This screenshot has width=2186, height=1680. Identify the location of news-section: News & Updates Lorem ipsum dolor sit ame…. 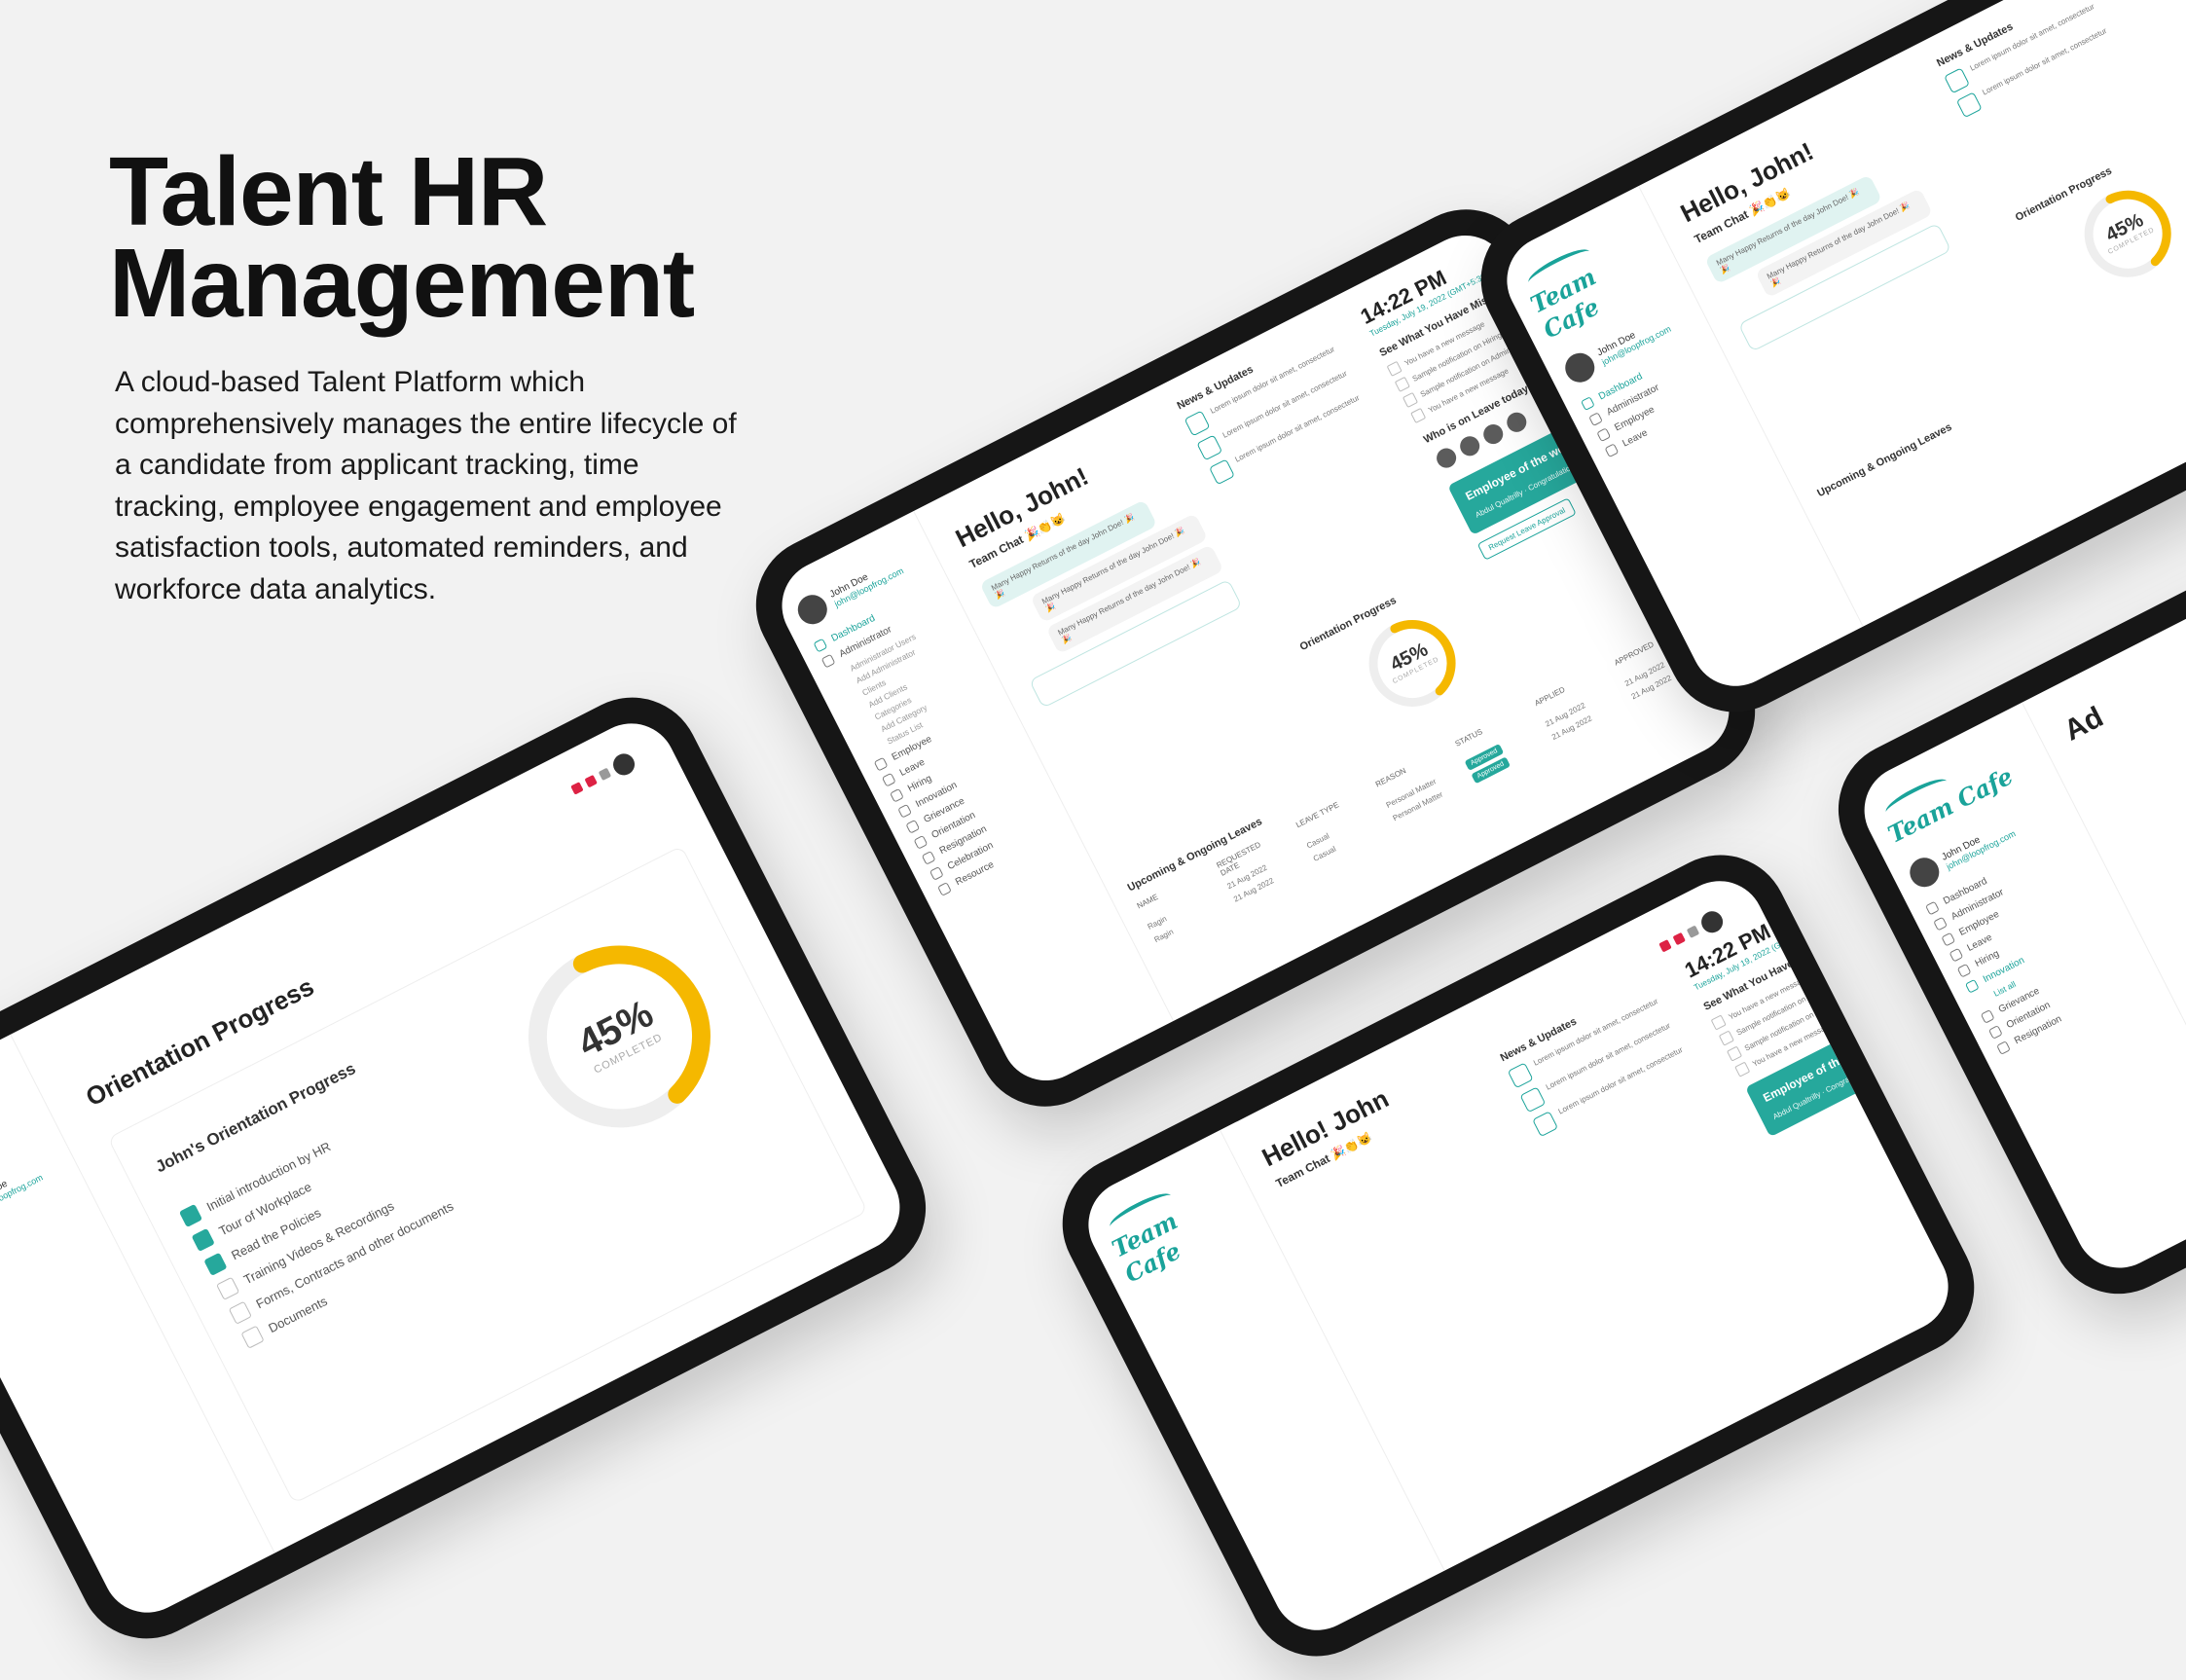
(2034, 62).